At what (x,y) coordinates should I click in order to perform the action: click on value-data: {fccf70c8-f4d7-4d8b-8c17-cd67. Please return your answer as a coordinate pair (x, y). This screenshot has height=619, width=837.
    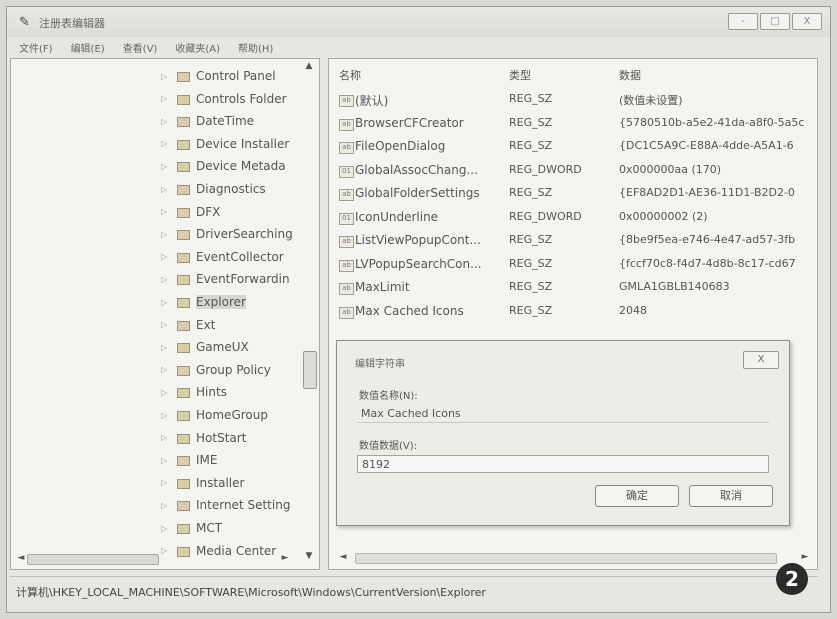
    Looking at the image, I should click on (707, 263).